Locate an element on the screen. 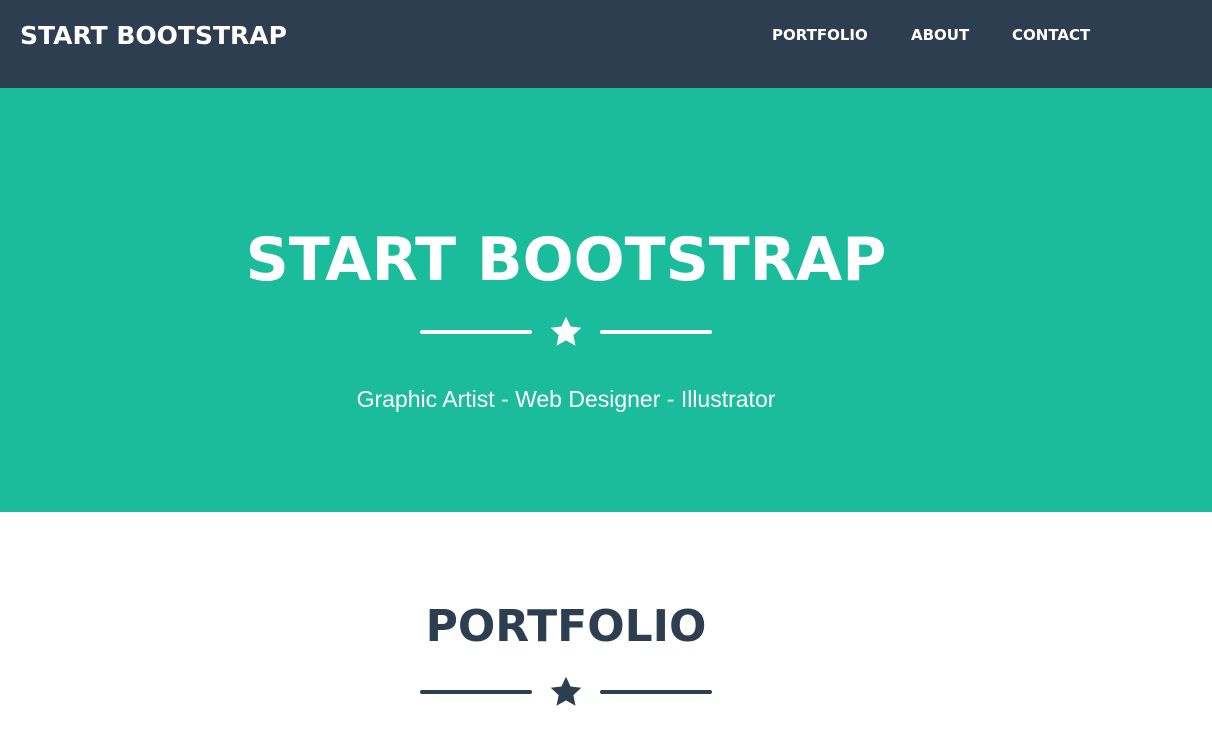  portfolio-star-divider is located at coordinates (566, 692).